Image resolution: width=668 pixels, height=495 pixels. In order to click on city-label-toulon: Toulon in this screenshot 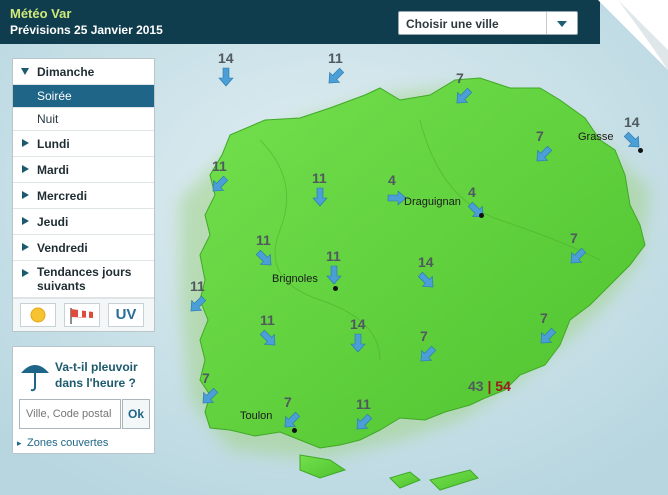, I will do `click(256, 416)`.